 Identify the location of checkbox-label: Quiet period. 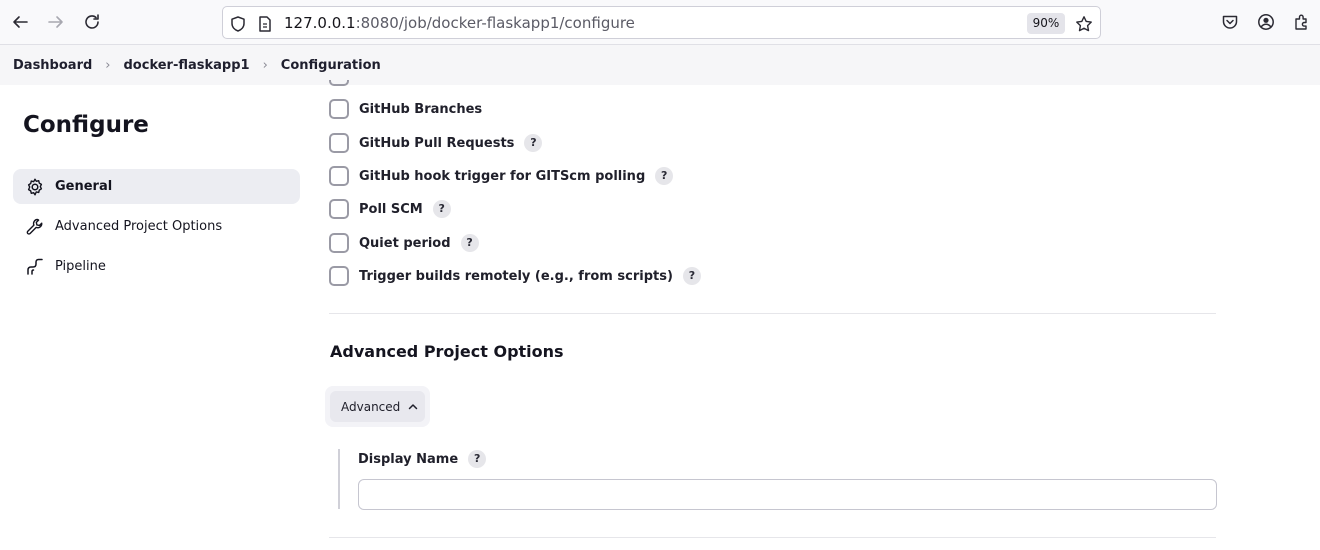
(405, 243).